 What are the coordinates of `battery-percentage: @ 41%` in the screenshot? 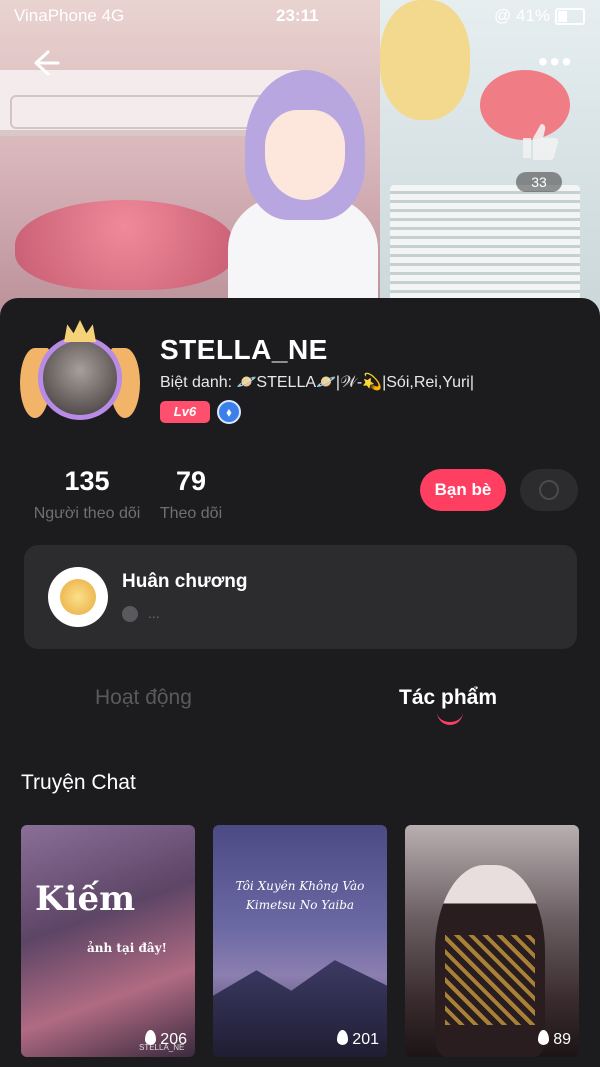 It's located at (522, 15).